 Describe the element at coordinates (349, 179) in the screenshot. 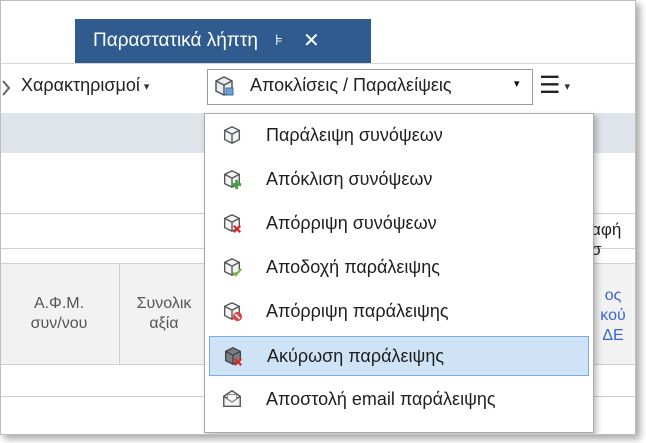

I see `menu-item-label: Απόκλιση συνόψεων` at that location.